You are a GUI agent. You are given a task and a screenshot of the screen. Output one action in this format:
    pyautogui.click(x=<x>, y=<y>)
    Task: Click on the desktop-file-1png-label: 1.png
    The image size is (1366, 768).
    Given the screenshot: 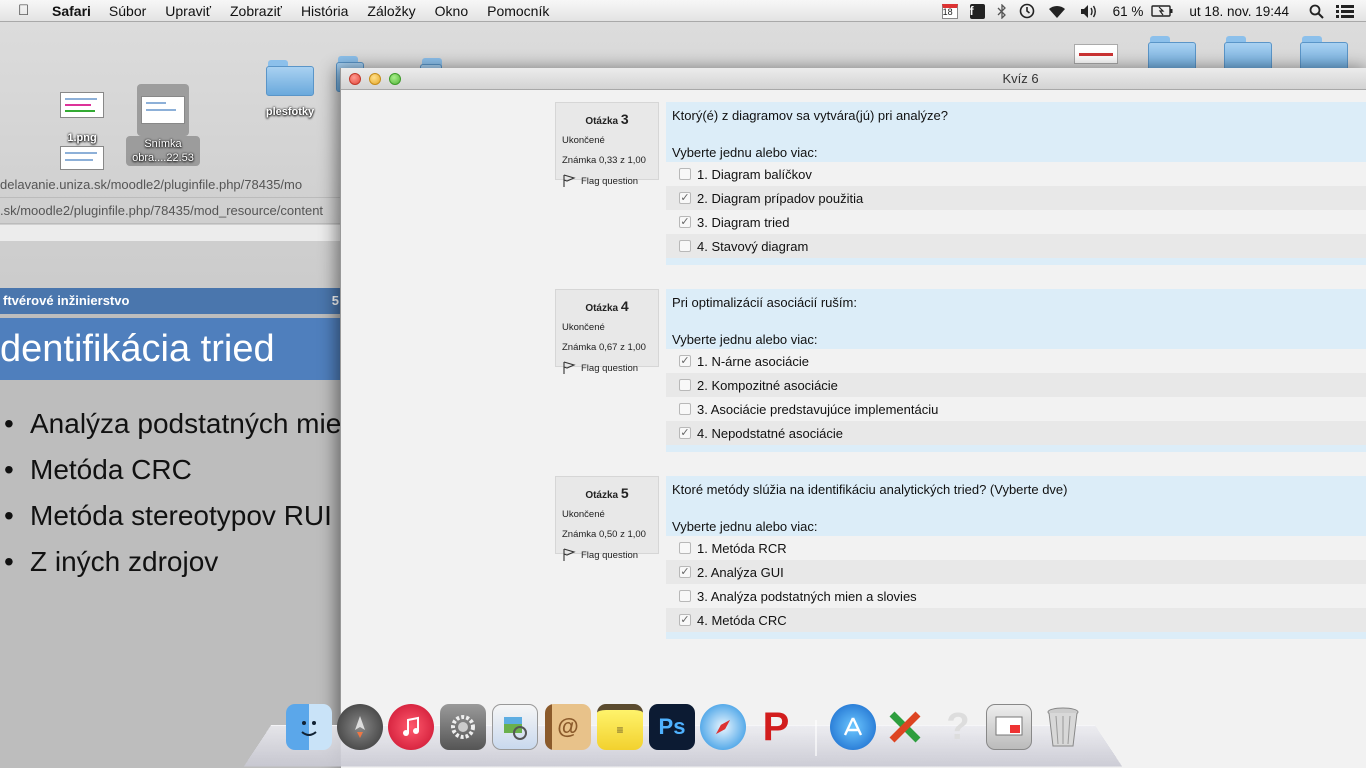 What is the action you would take?
    pyautogui.click(x=82, y=138)
    